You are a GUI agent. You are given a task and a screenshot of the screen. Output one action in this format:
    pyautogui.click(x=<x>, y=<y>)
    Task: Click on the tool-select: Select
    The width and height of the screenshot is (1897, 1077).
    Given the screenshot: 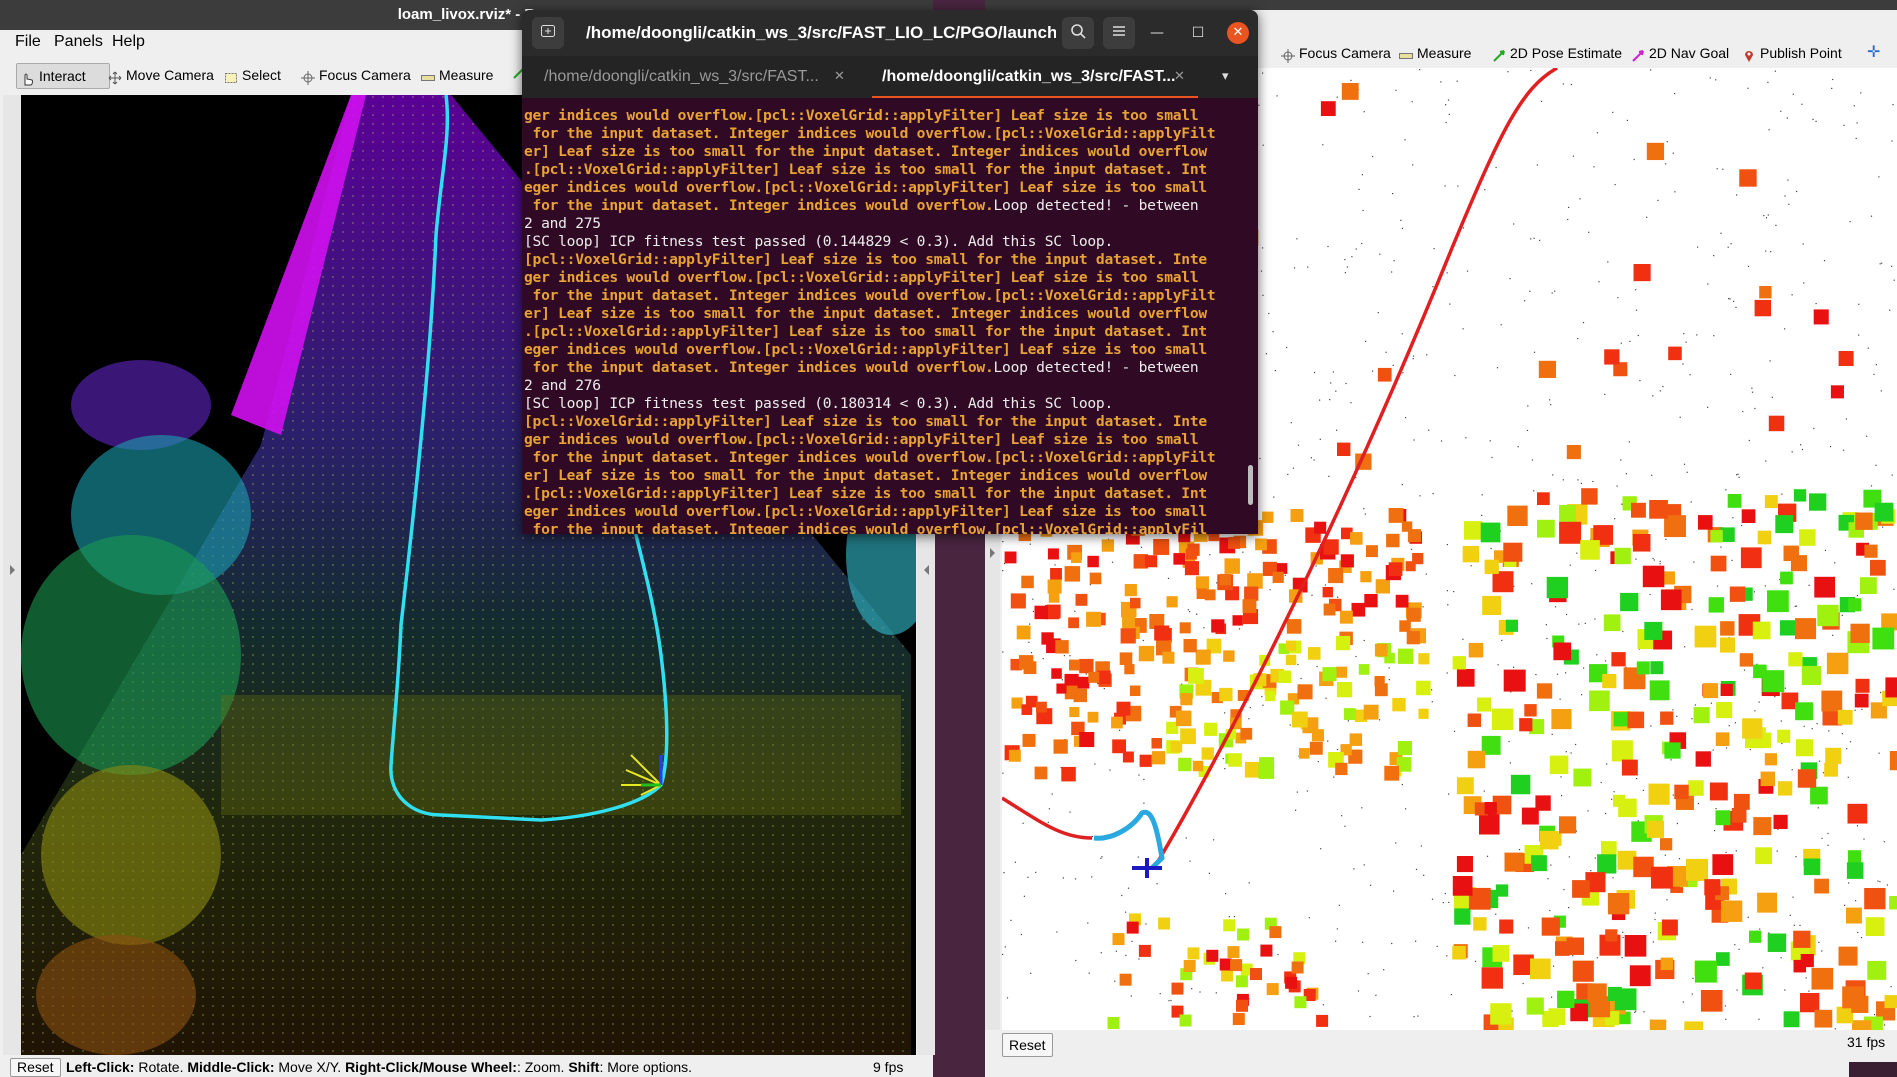 What is the action you would take?
    pyautogui.click(x=252, y=75)
    